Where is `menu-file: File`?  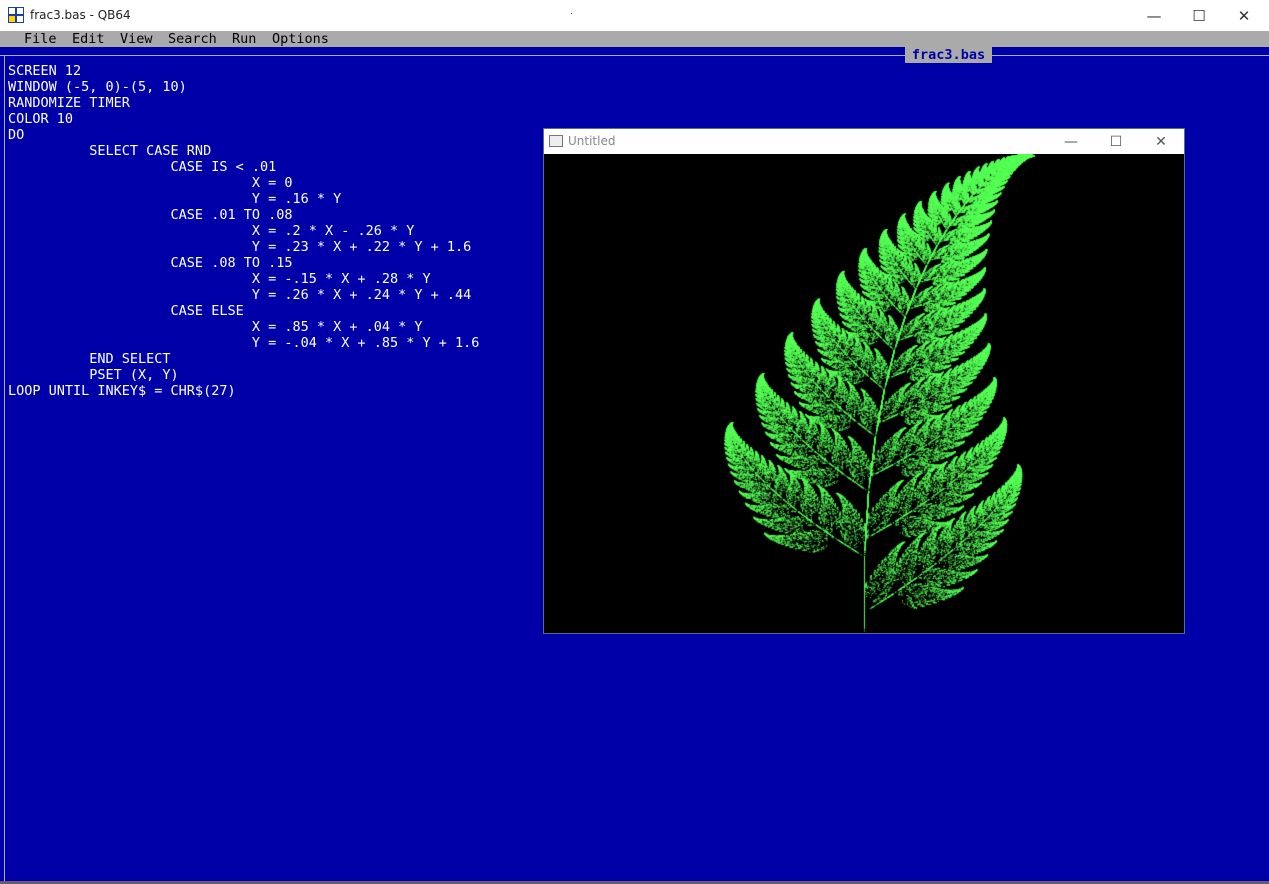
menu-file: File is located at coordinates (40, 39).